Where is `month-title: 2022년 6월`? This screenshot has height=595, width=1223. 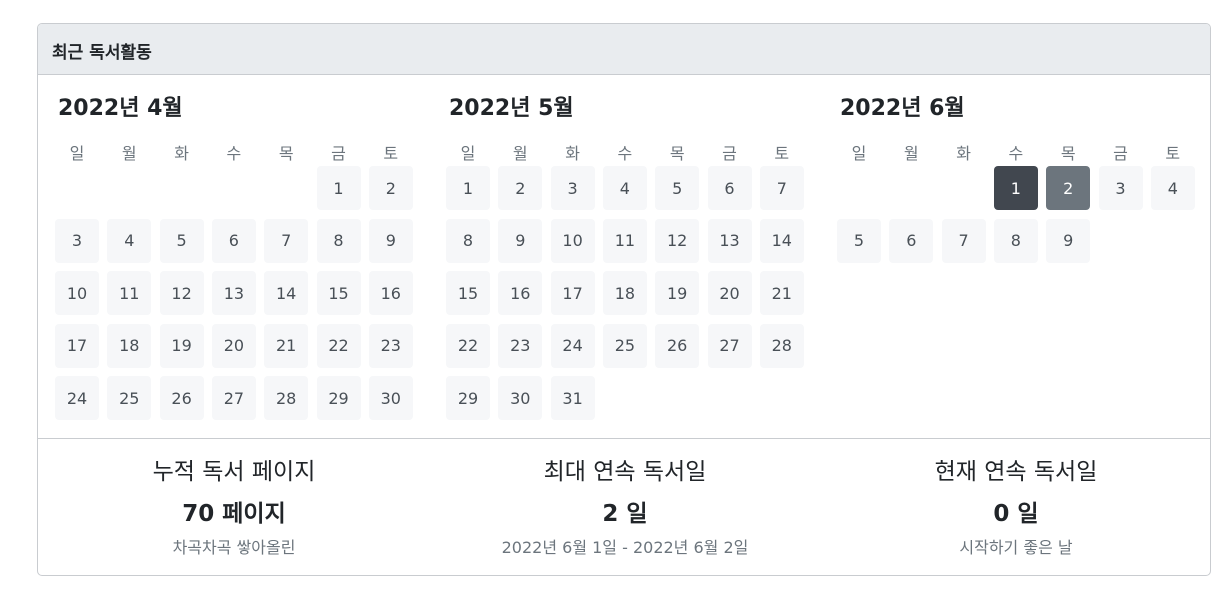
month-title: 2022년 6월 is located at coordinates (902, 108).